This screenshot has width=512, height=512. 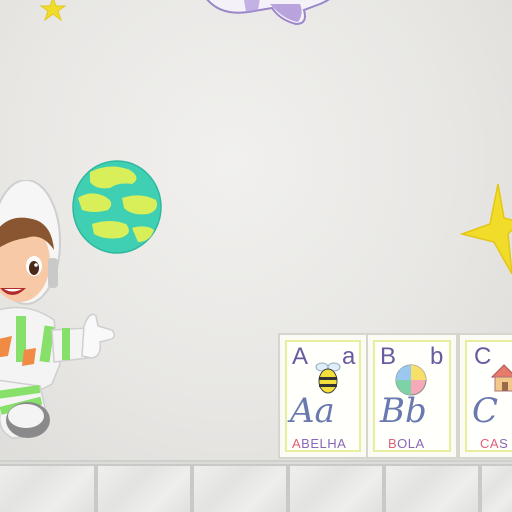 What do you see at coordinates (297, 443) in the screenshot?
I see `word-first-letter: A` at bounding box center [297, 443].